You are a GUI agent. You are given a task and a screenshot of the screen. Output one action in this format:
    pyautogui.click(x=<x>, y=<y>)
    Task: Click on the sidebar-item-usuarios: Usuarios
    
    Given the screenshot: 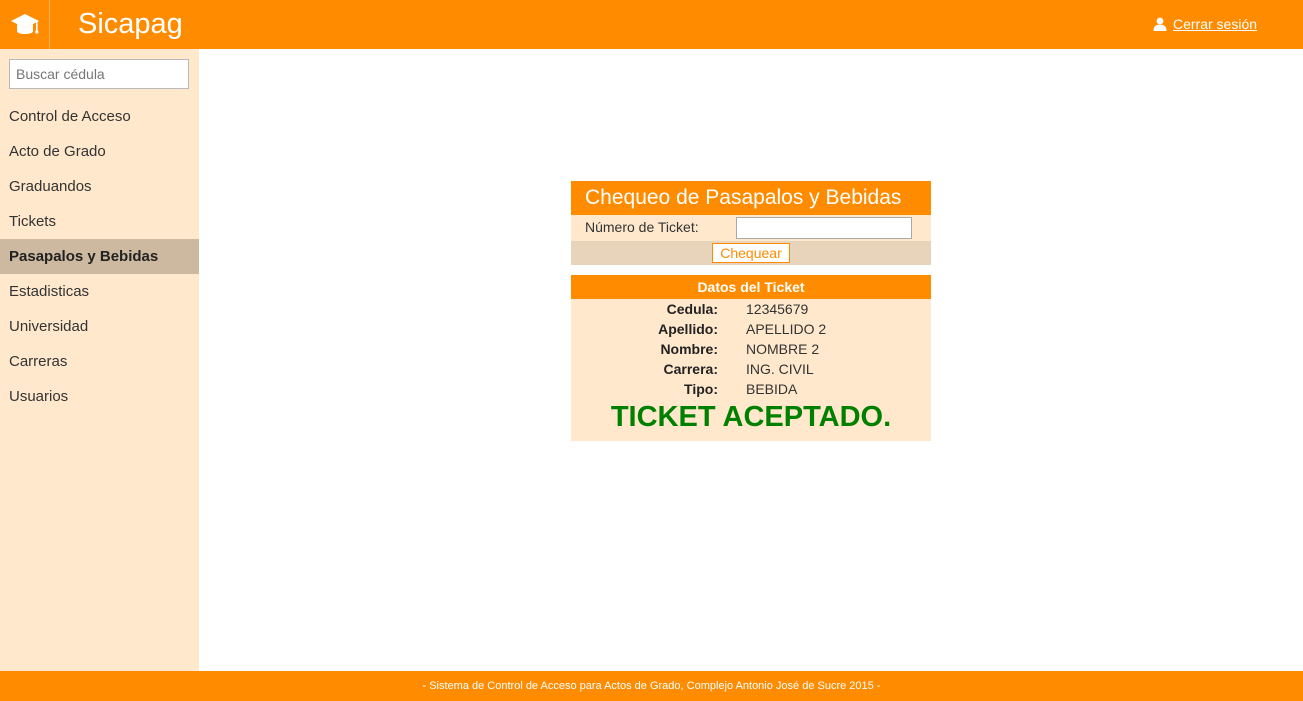 What is the action you would take?
    pyautogui.click(x=99, y=396)
    